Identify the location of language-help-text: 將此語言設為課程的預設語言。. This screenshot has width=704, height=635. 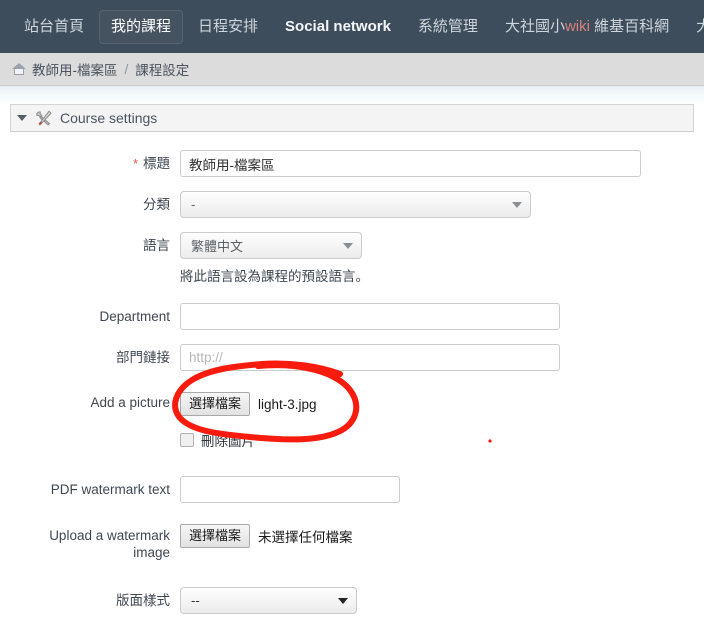
(274, 276).